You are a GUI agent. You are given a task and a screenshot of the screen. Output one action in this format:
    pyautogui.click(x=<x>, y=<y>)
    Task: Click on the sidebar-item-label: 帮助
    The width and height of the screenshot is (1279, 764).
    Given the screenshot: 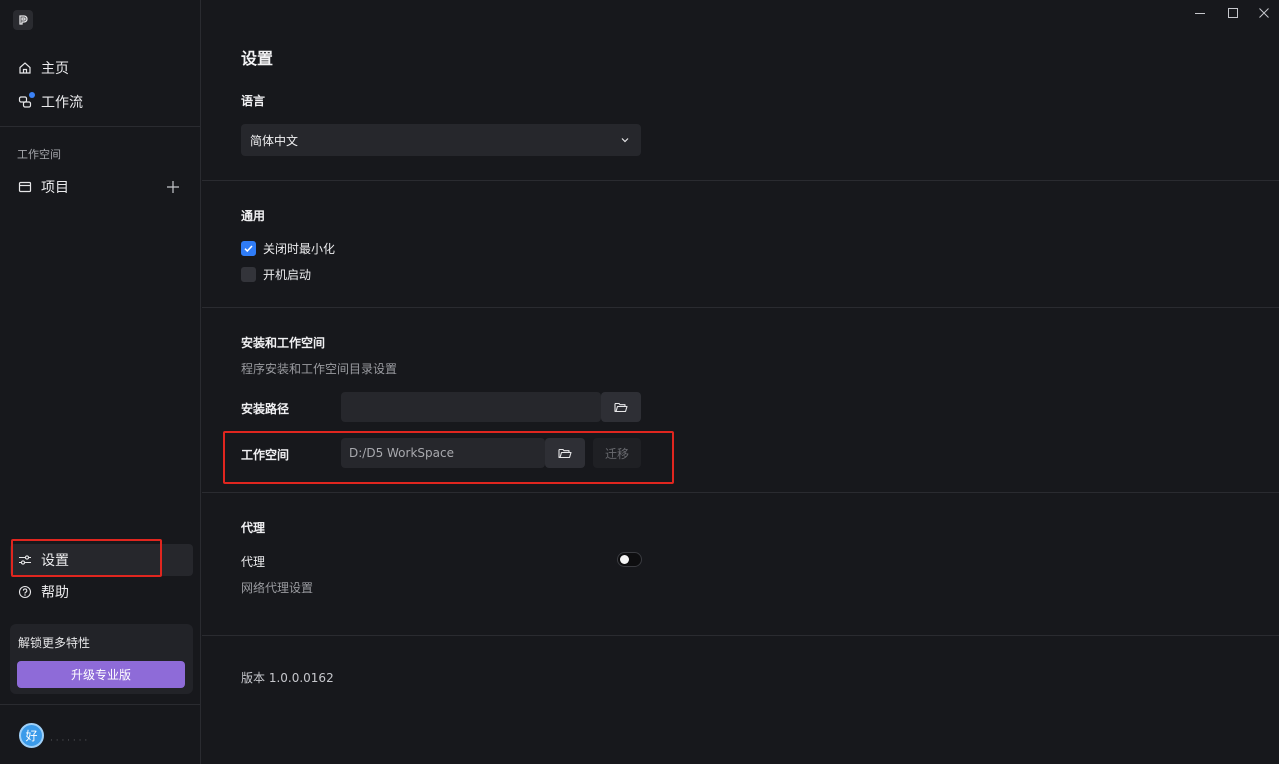 What is the action you would take?
    pyautogui.click(x=55, y=593)
    